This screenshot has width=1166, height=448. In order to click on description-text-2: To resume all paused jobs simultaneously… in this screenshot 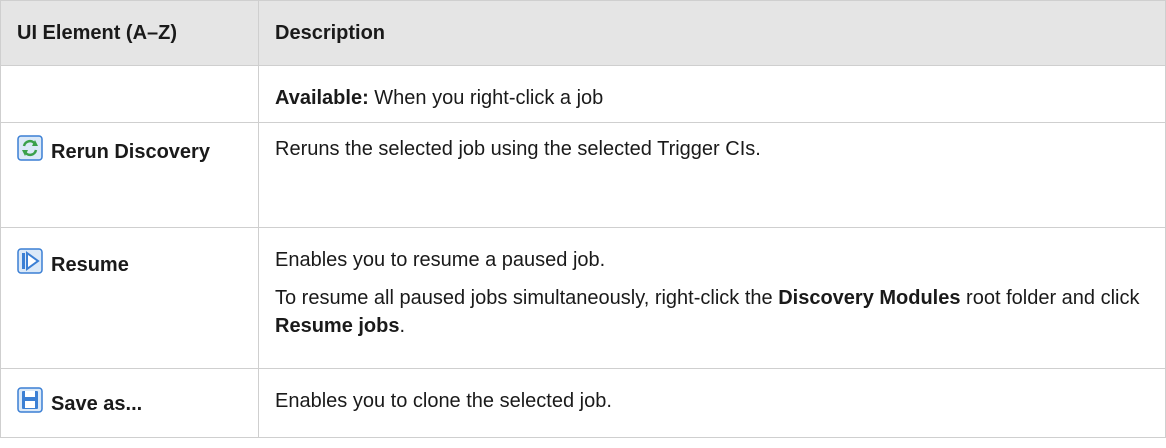, I will do `click(713, 312)`.